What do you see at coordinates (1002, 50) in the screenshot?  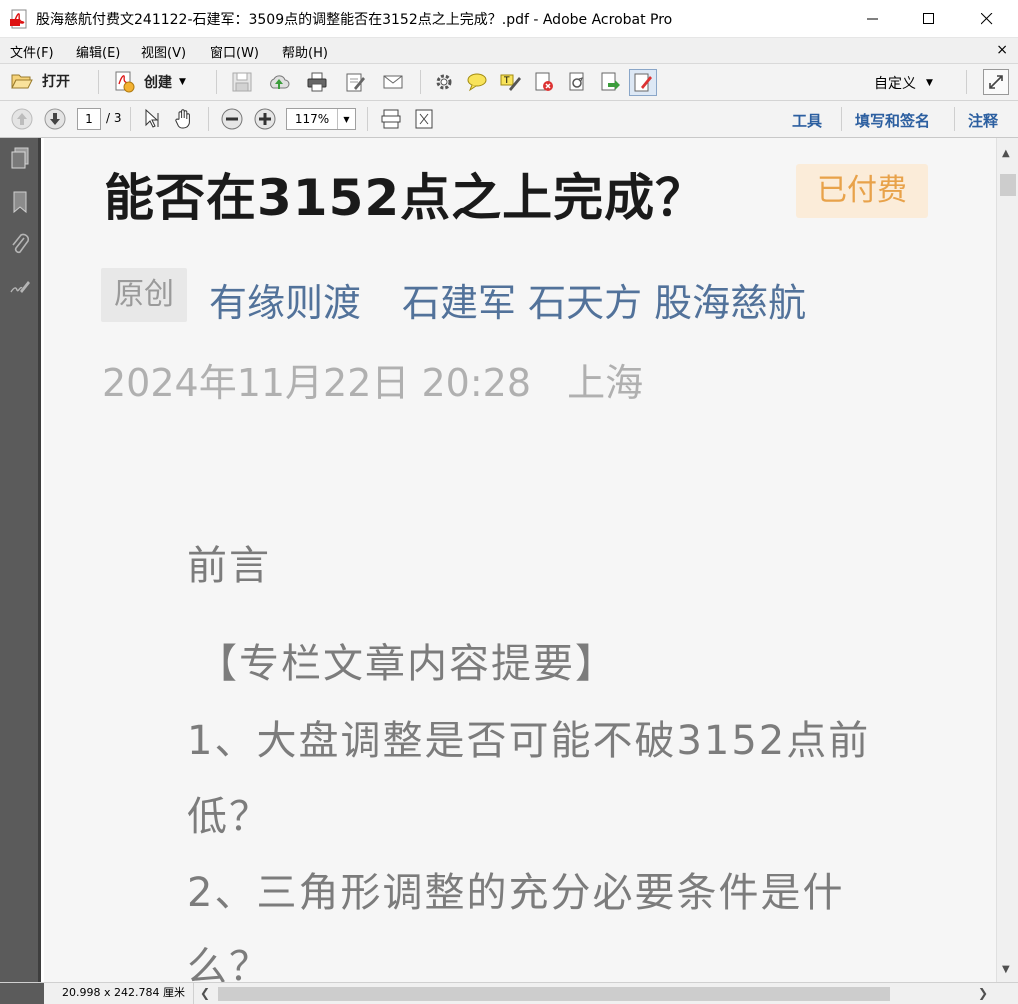 I see `close-document-button: ×` at bounding box center [1002, 50].